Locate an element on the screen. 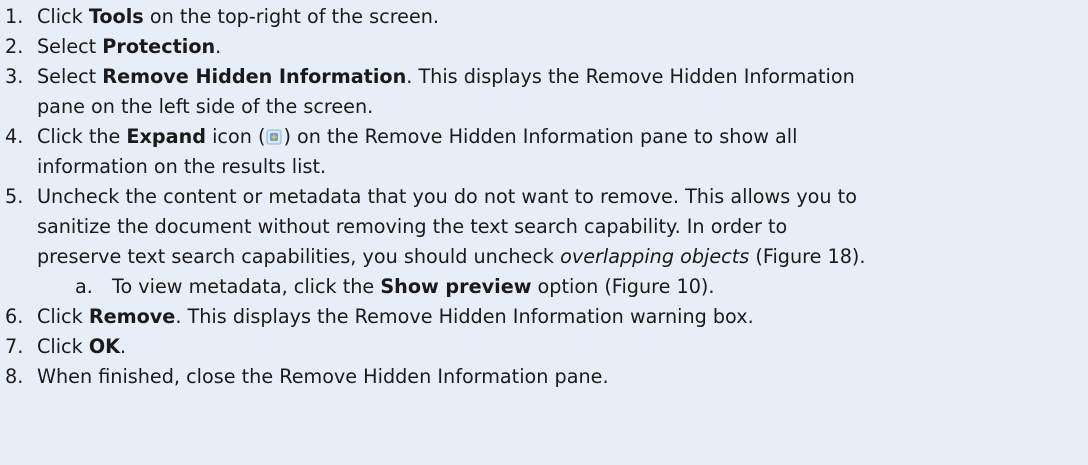 The height and width of the screenshot is (465, 1088). step-number: 3. is located at coordinates (14, 76).